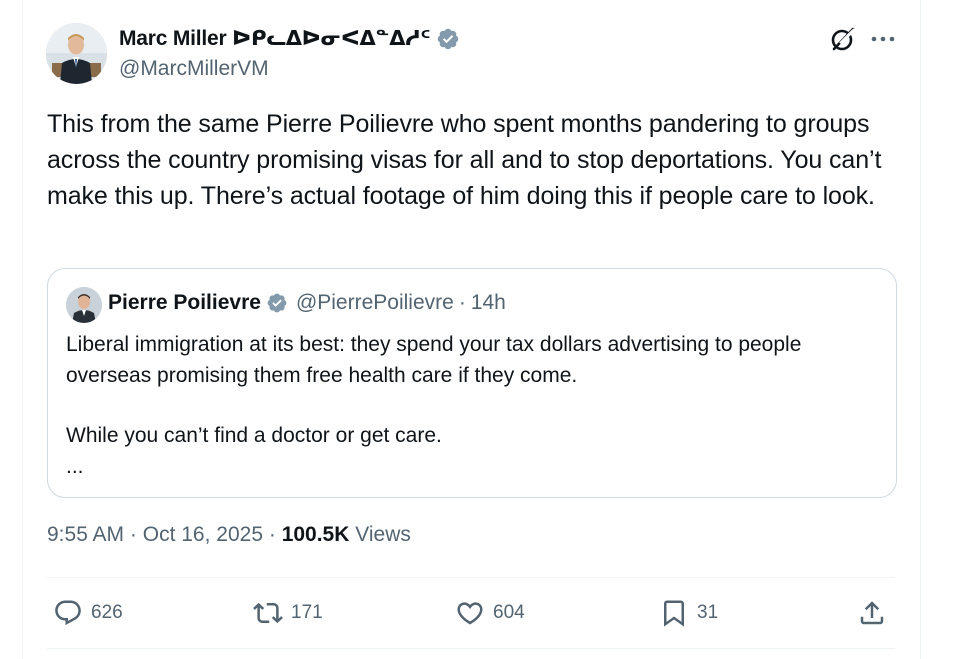  Describe the element at coordinates (22, 329) in the screenshot. I see `timeline-border-left` at that location.